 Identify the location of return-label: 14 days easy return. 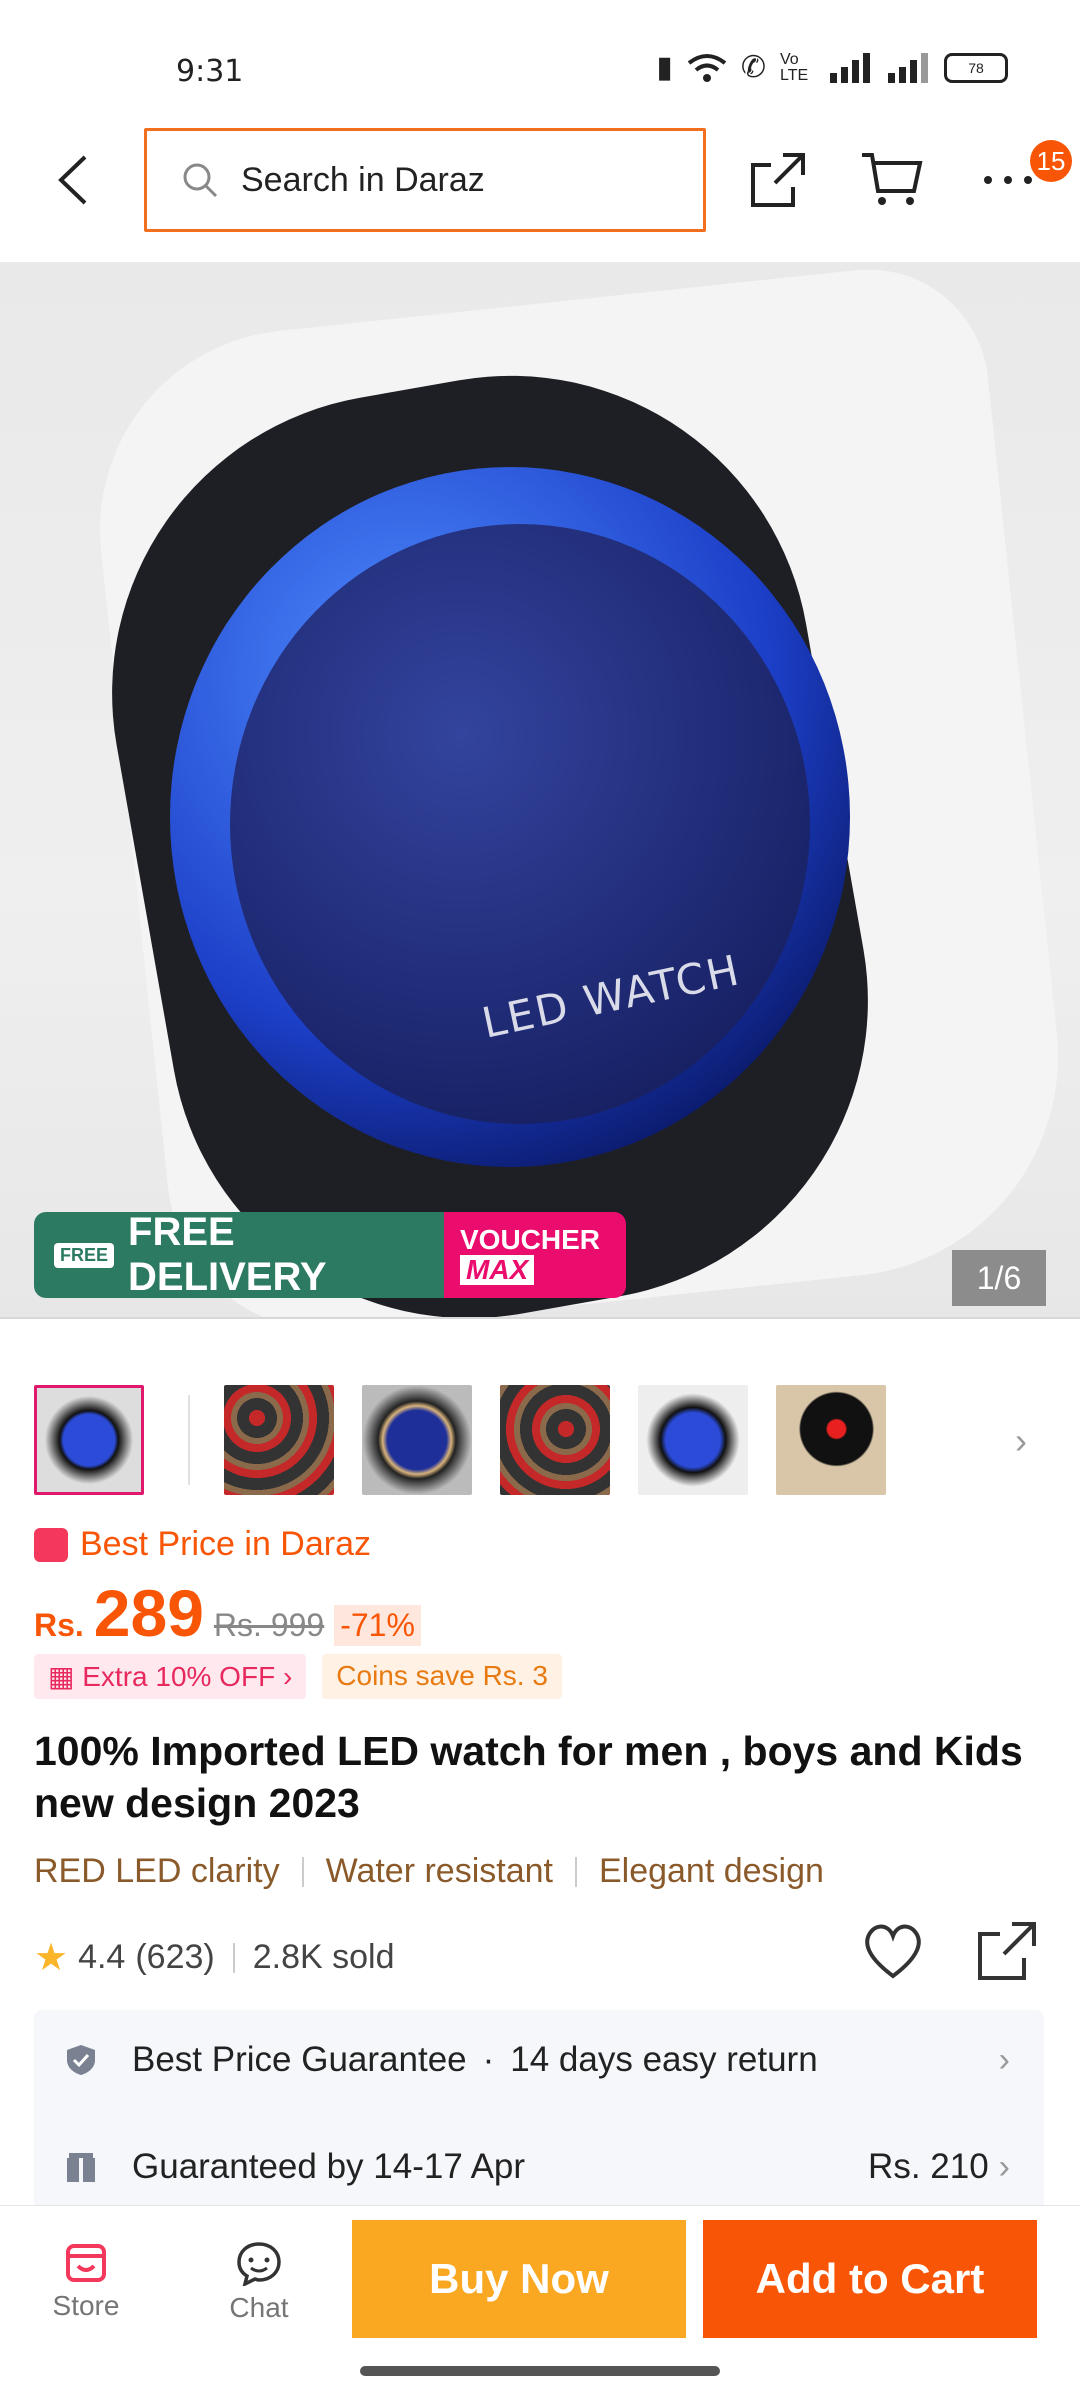
(664, 2059).